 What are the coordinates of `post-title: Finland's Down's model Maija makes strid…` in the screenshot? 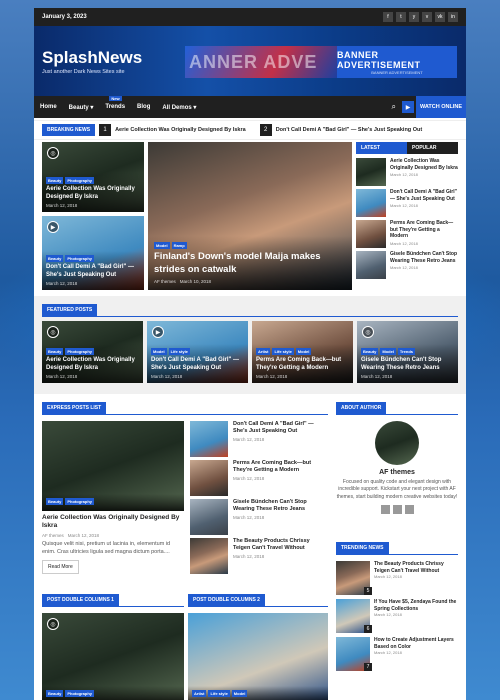 It's located at (250, 263).